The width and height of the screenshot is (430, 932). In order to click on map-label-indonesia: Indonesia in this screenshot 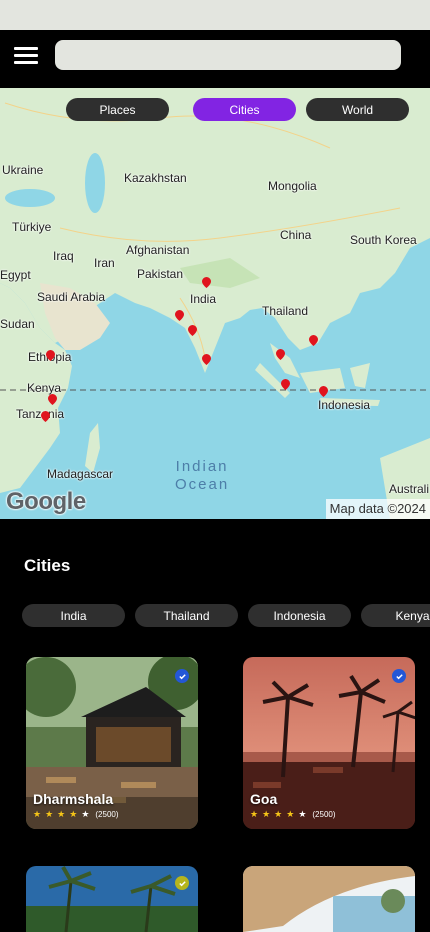, I will do `click(344, 405)`.